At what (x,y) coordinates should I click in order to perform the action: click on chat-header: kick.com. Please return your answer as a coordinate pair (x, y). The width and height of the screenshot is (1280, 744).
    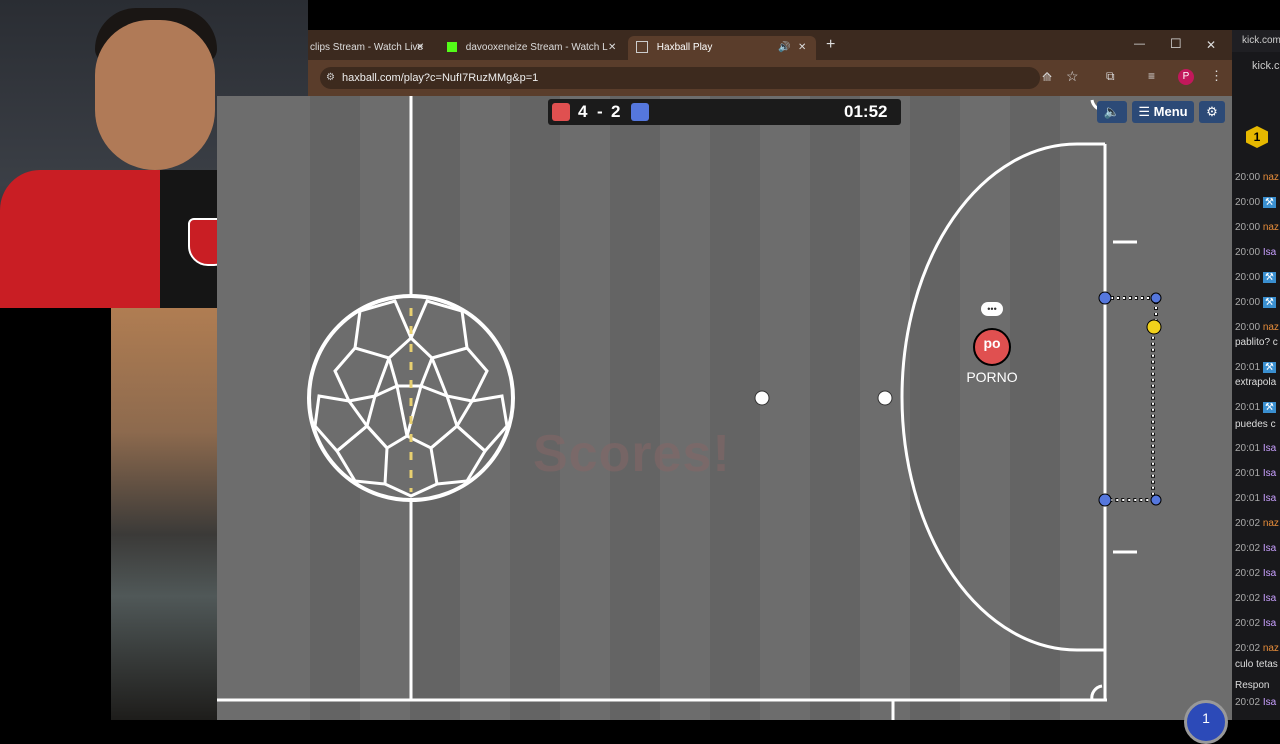
    Looking at the image, I should click on (1256, 41).